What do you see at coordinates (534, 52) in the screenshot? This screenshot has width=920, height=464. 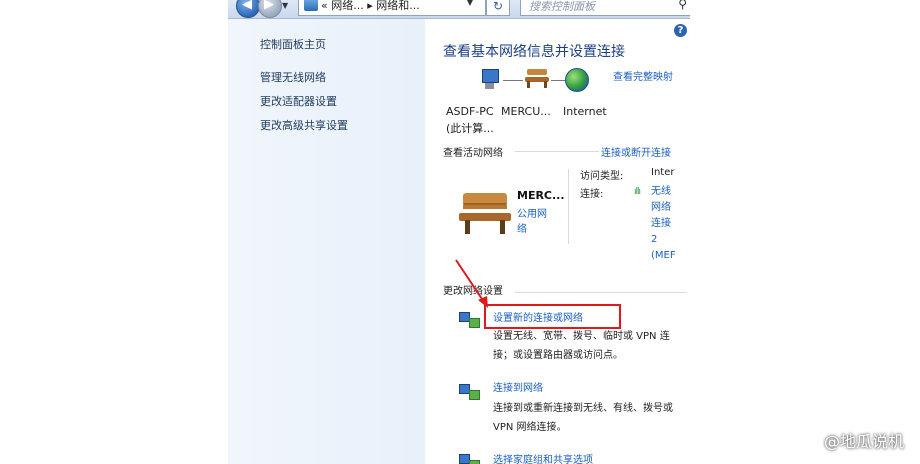 I see `page-title: 查看基本网络信息并设置连接` at bounding box center [534, 52].